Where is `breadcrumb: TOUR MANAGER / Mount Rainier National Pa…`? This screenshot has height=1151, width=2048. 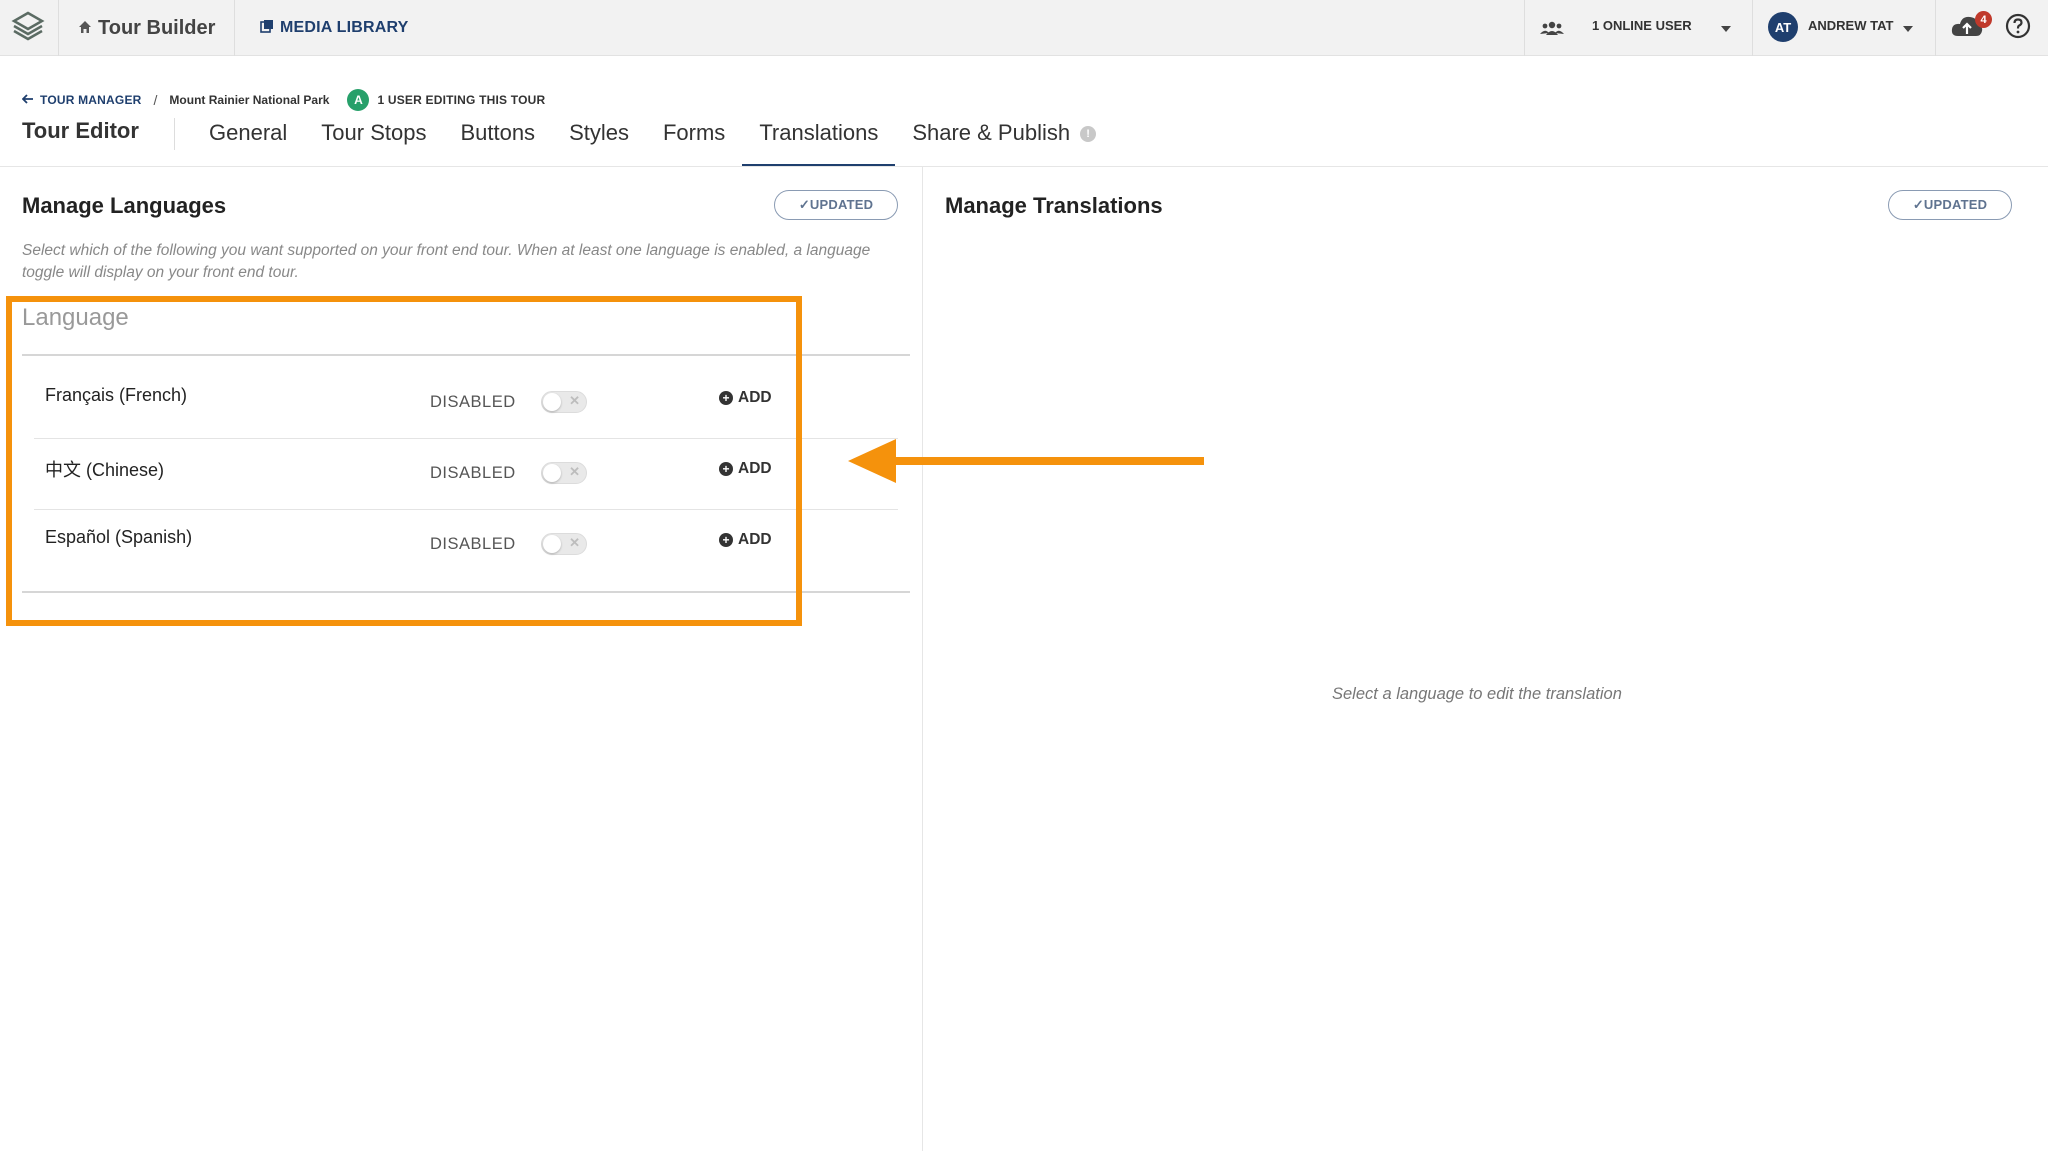 breadcrumb: TOUR MANAGER / Mount Rainier National Pa… is located at coordinates (283, 100).